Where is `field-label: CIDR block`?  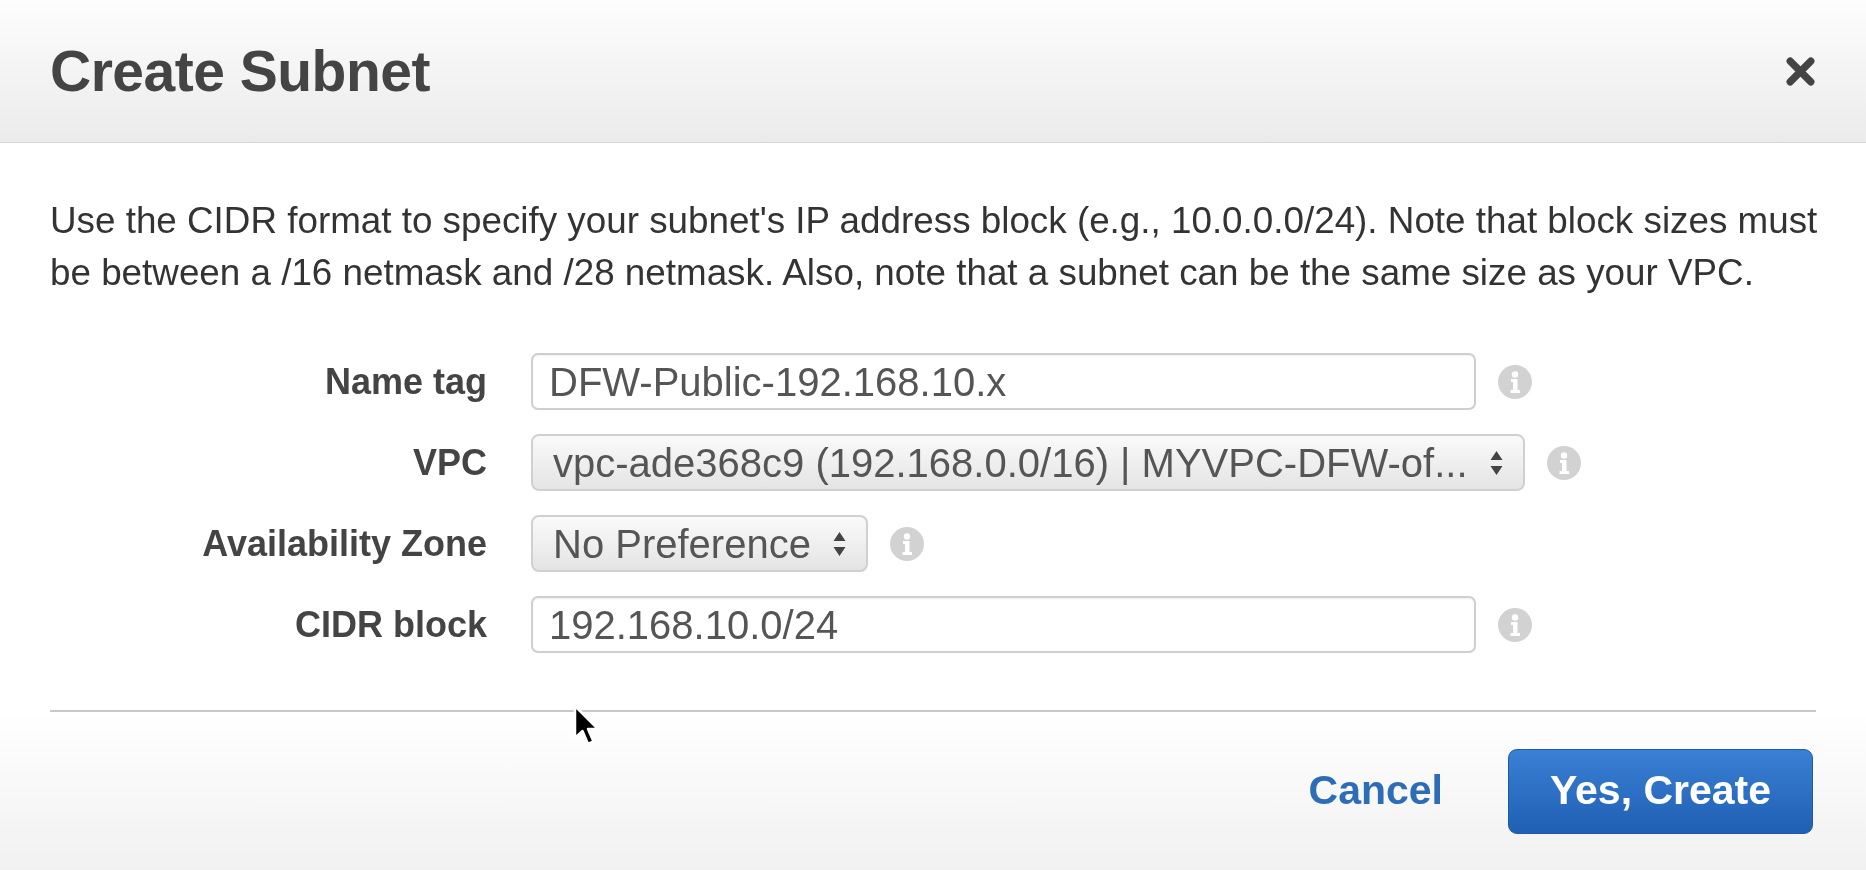
field-label: CIDR block is located at coordinates (390, 624).